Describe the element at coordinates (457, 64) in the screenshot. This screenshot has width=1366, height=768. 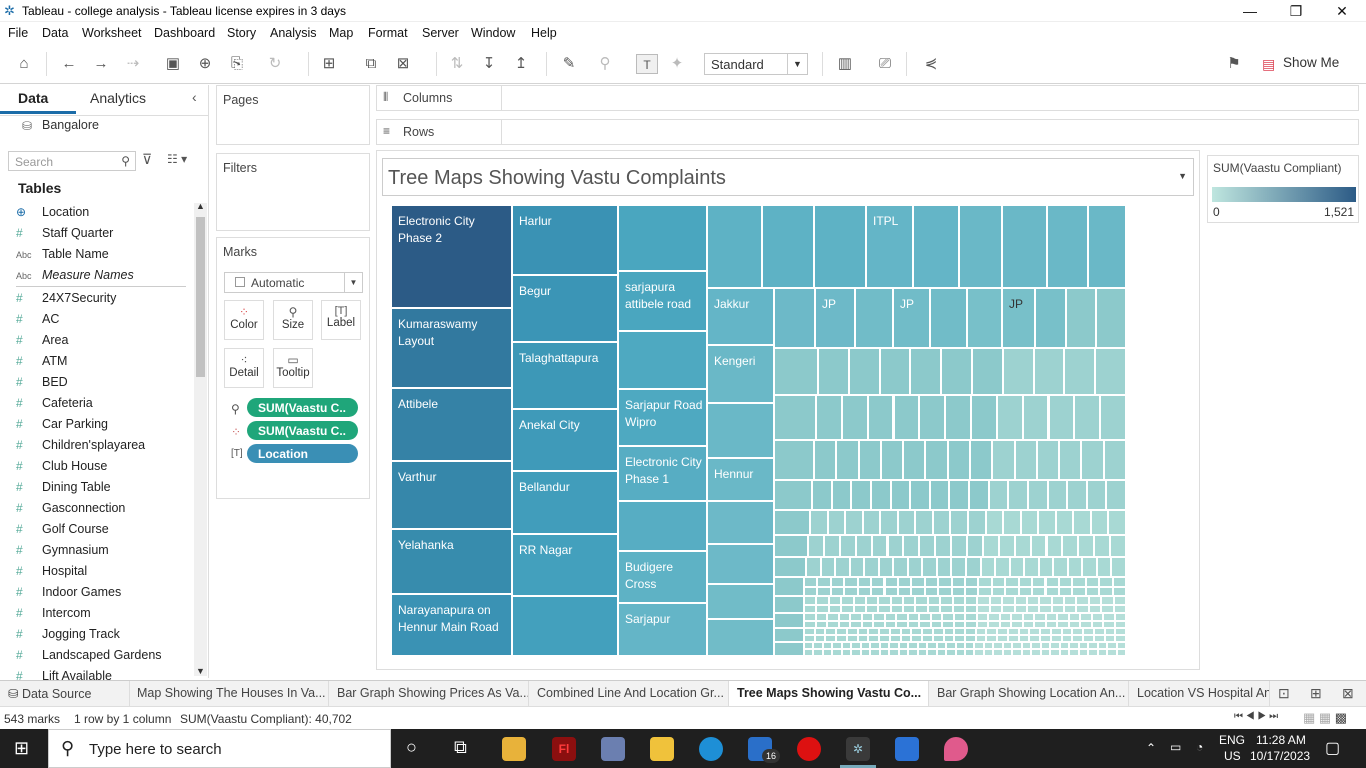
I see `swap-icon: ⇅` at that location.